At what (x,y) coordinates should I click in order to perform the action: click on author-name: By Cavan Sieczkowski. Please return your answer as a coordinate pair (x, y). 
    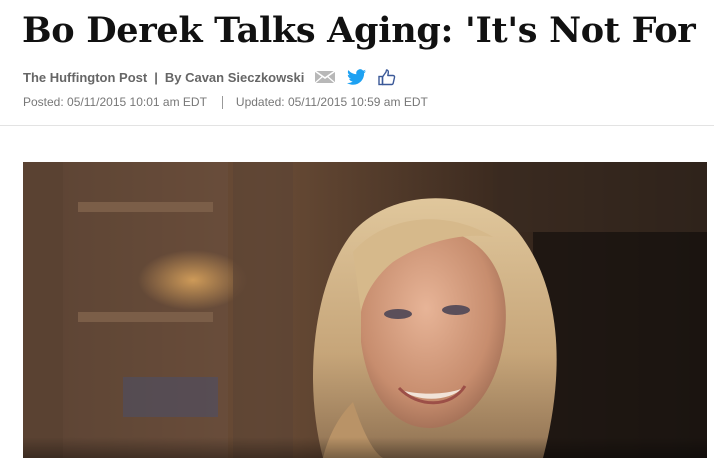
    Looking at the image, I should click on (234, 77).